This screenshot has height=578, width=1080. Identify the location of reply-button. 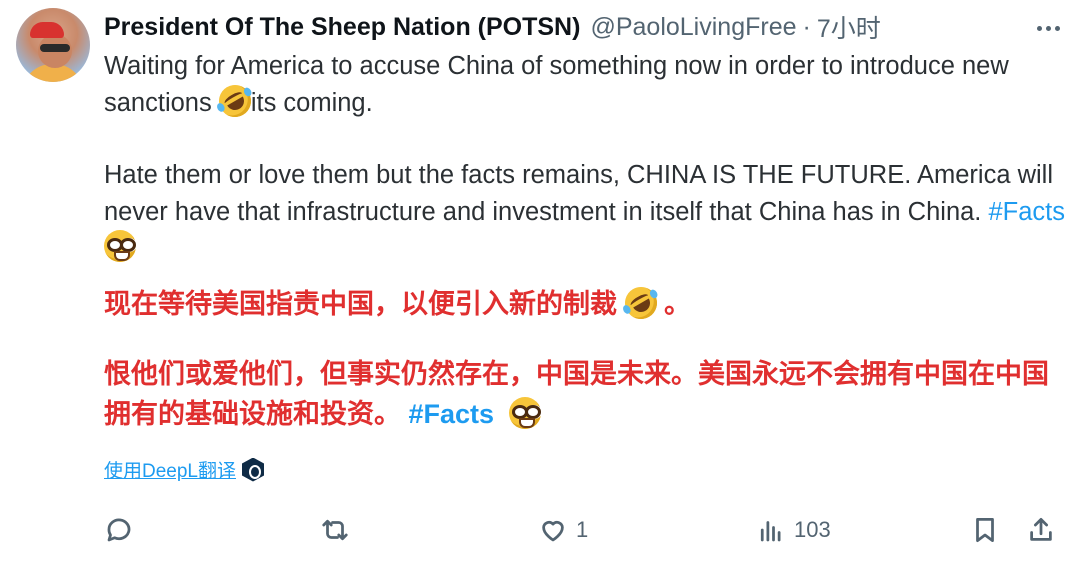
(123, 530).